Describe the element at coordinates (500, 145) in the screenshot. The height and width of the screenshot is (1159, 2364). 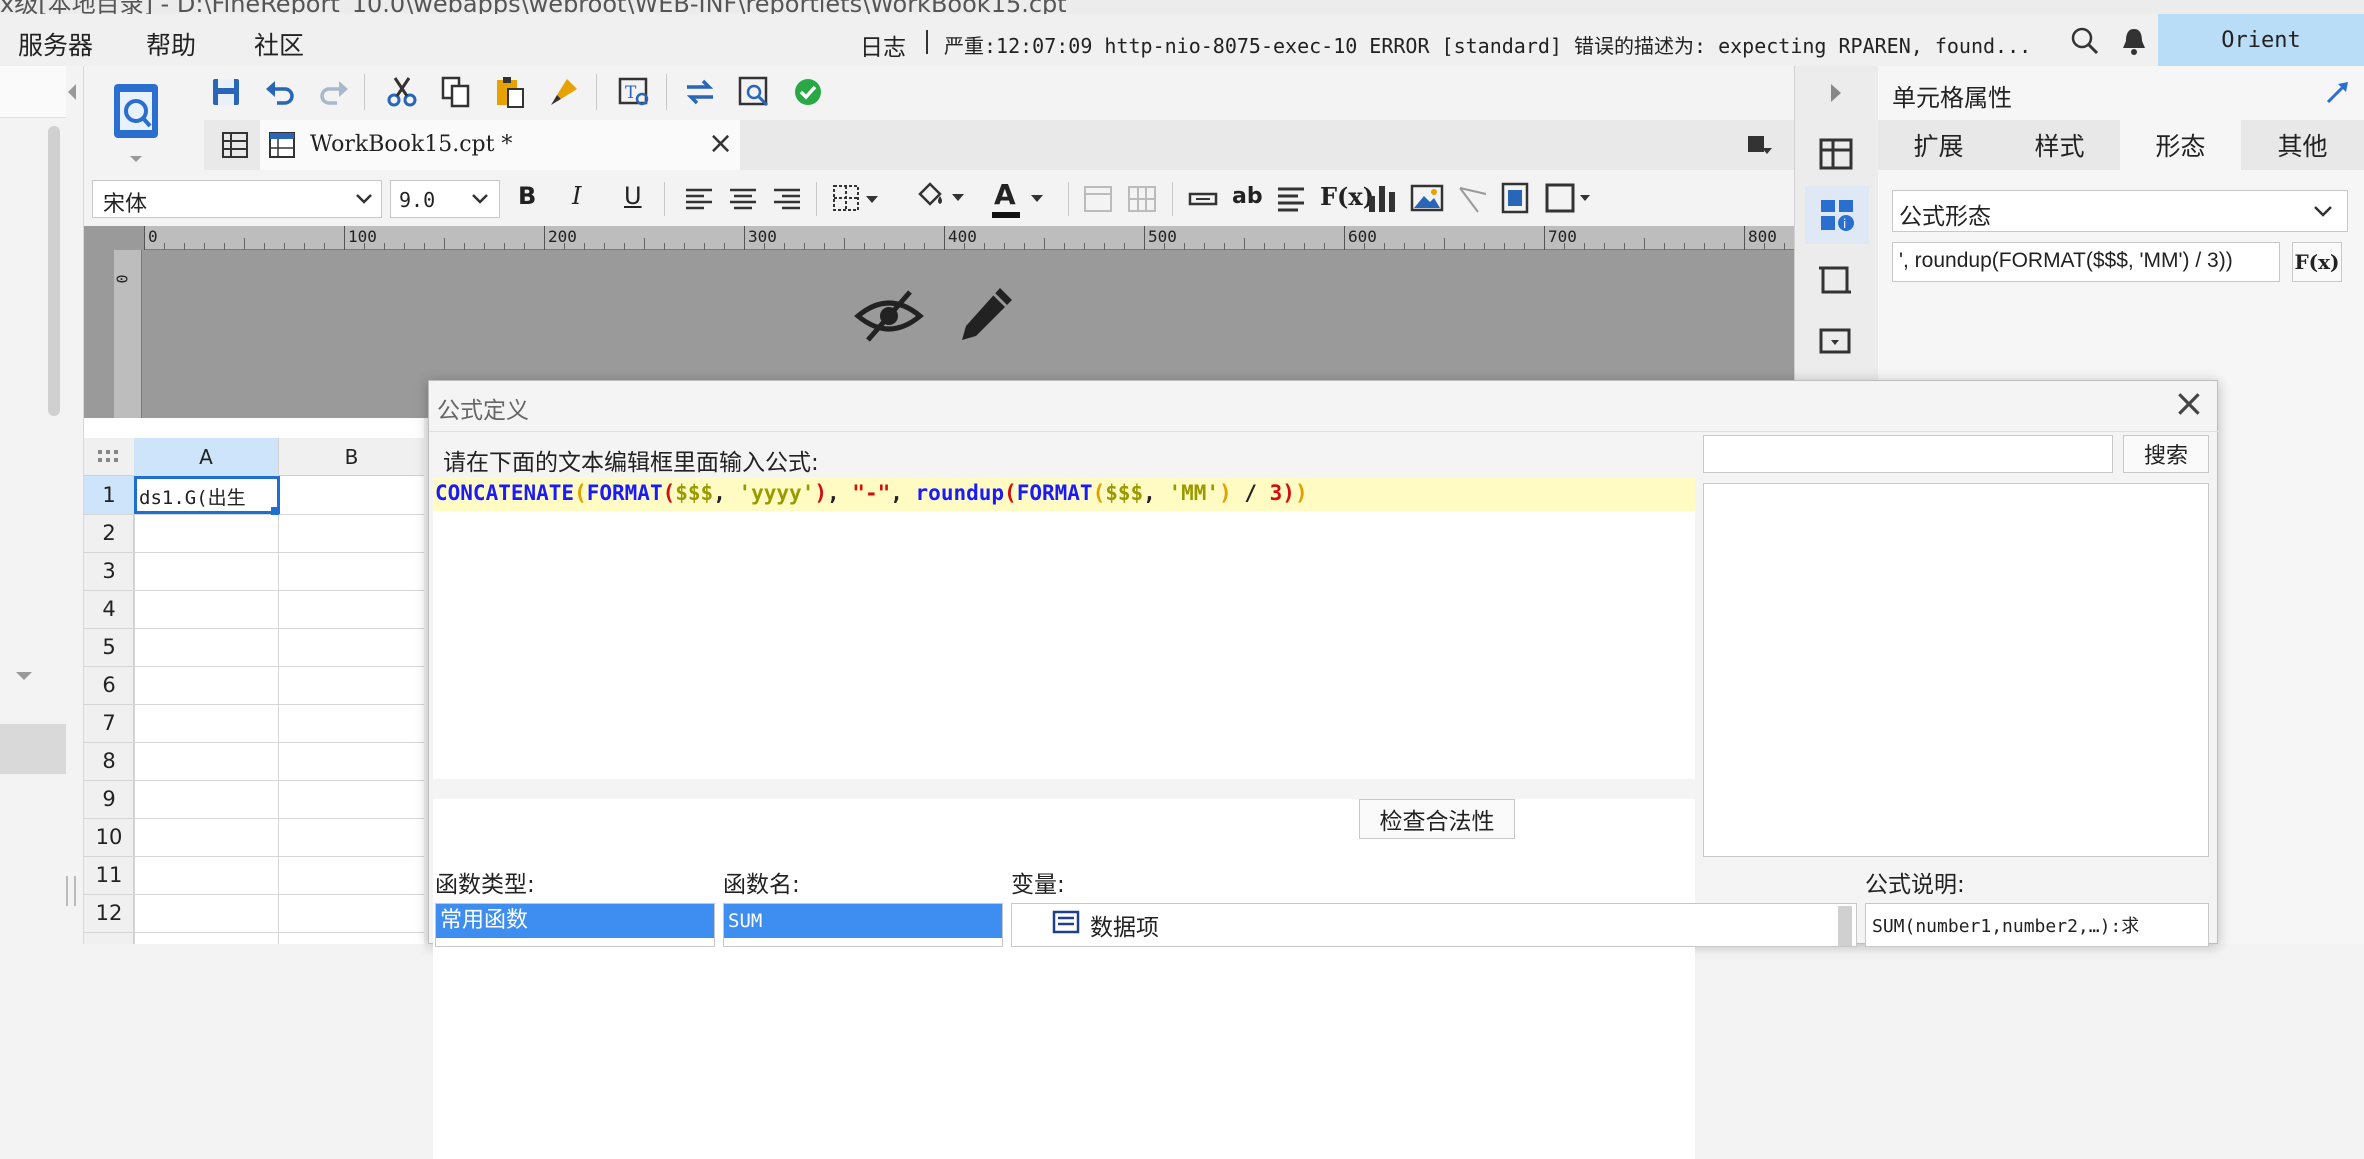
I see `file-tab: WorkBook15.cpt * ×` at that location.